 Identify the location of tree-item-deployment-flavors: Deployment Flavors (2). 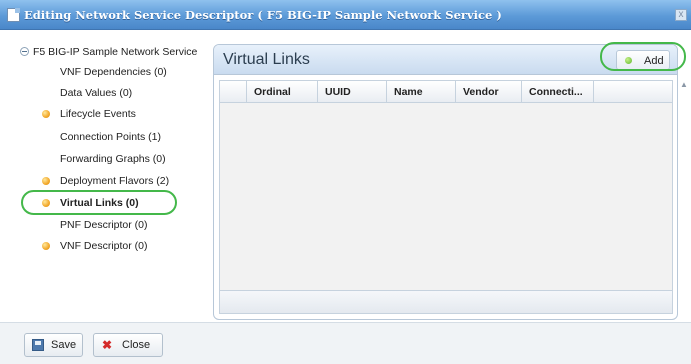
(110, 181).